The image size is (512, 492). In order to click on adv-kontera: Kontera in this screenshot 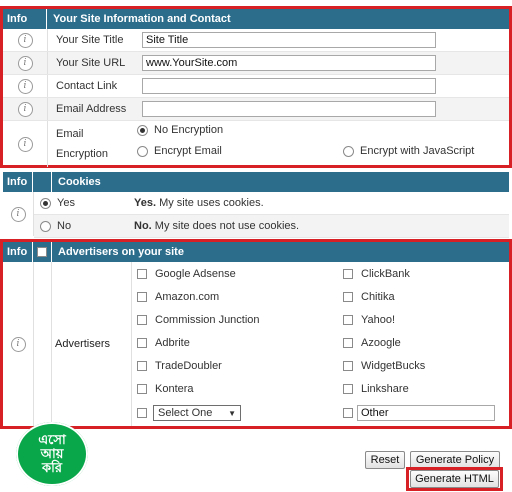, I will do `click(165, 389)`.